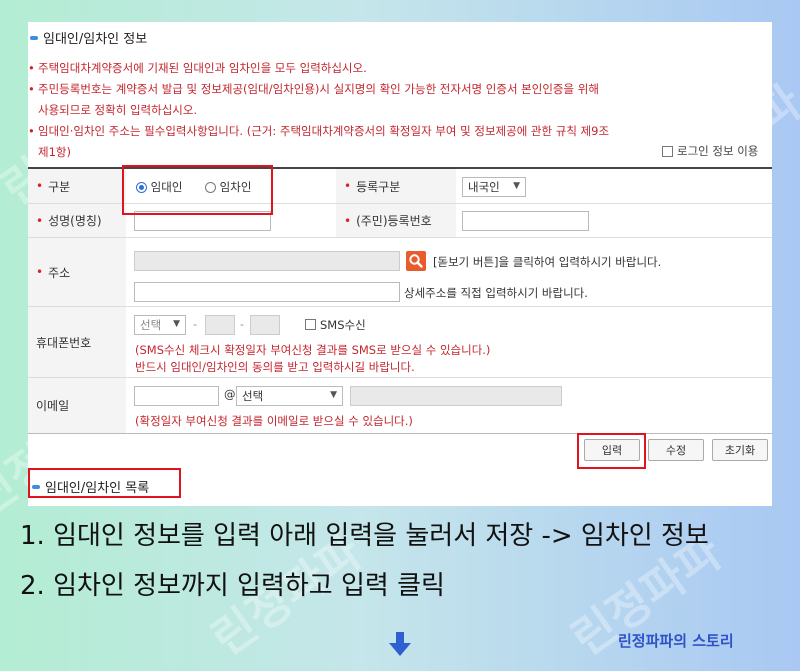  What do you see at coordinates (274, 421) in the screenshot?
I see `email-note: (확정일자 부여신청 결과를 이메일로 받으실 수 있습니다.)` at bounding box center [274, 421].